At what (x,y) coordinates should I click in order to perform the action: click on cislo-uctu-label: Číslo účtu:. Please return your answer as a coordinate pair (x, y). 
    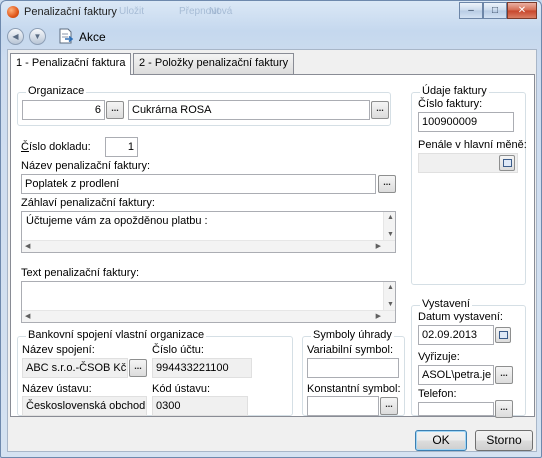
    Looking at the image, I should click on (178, 350).